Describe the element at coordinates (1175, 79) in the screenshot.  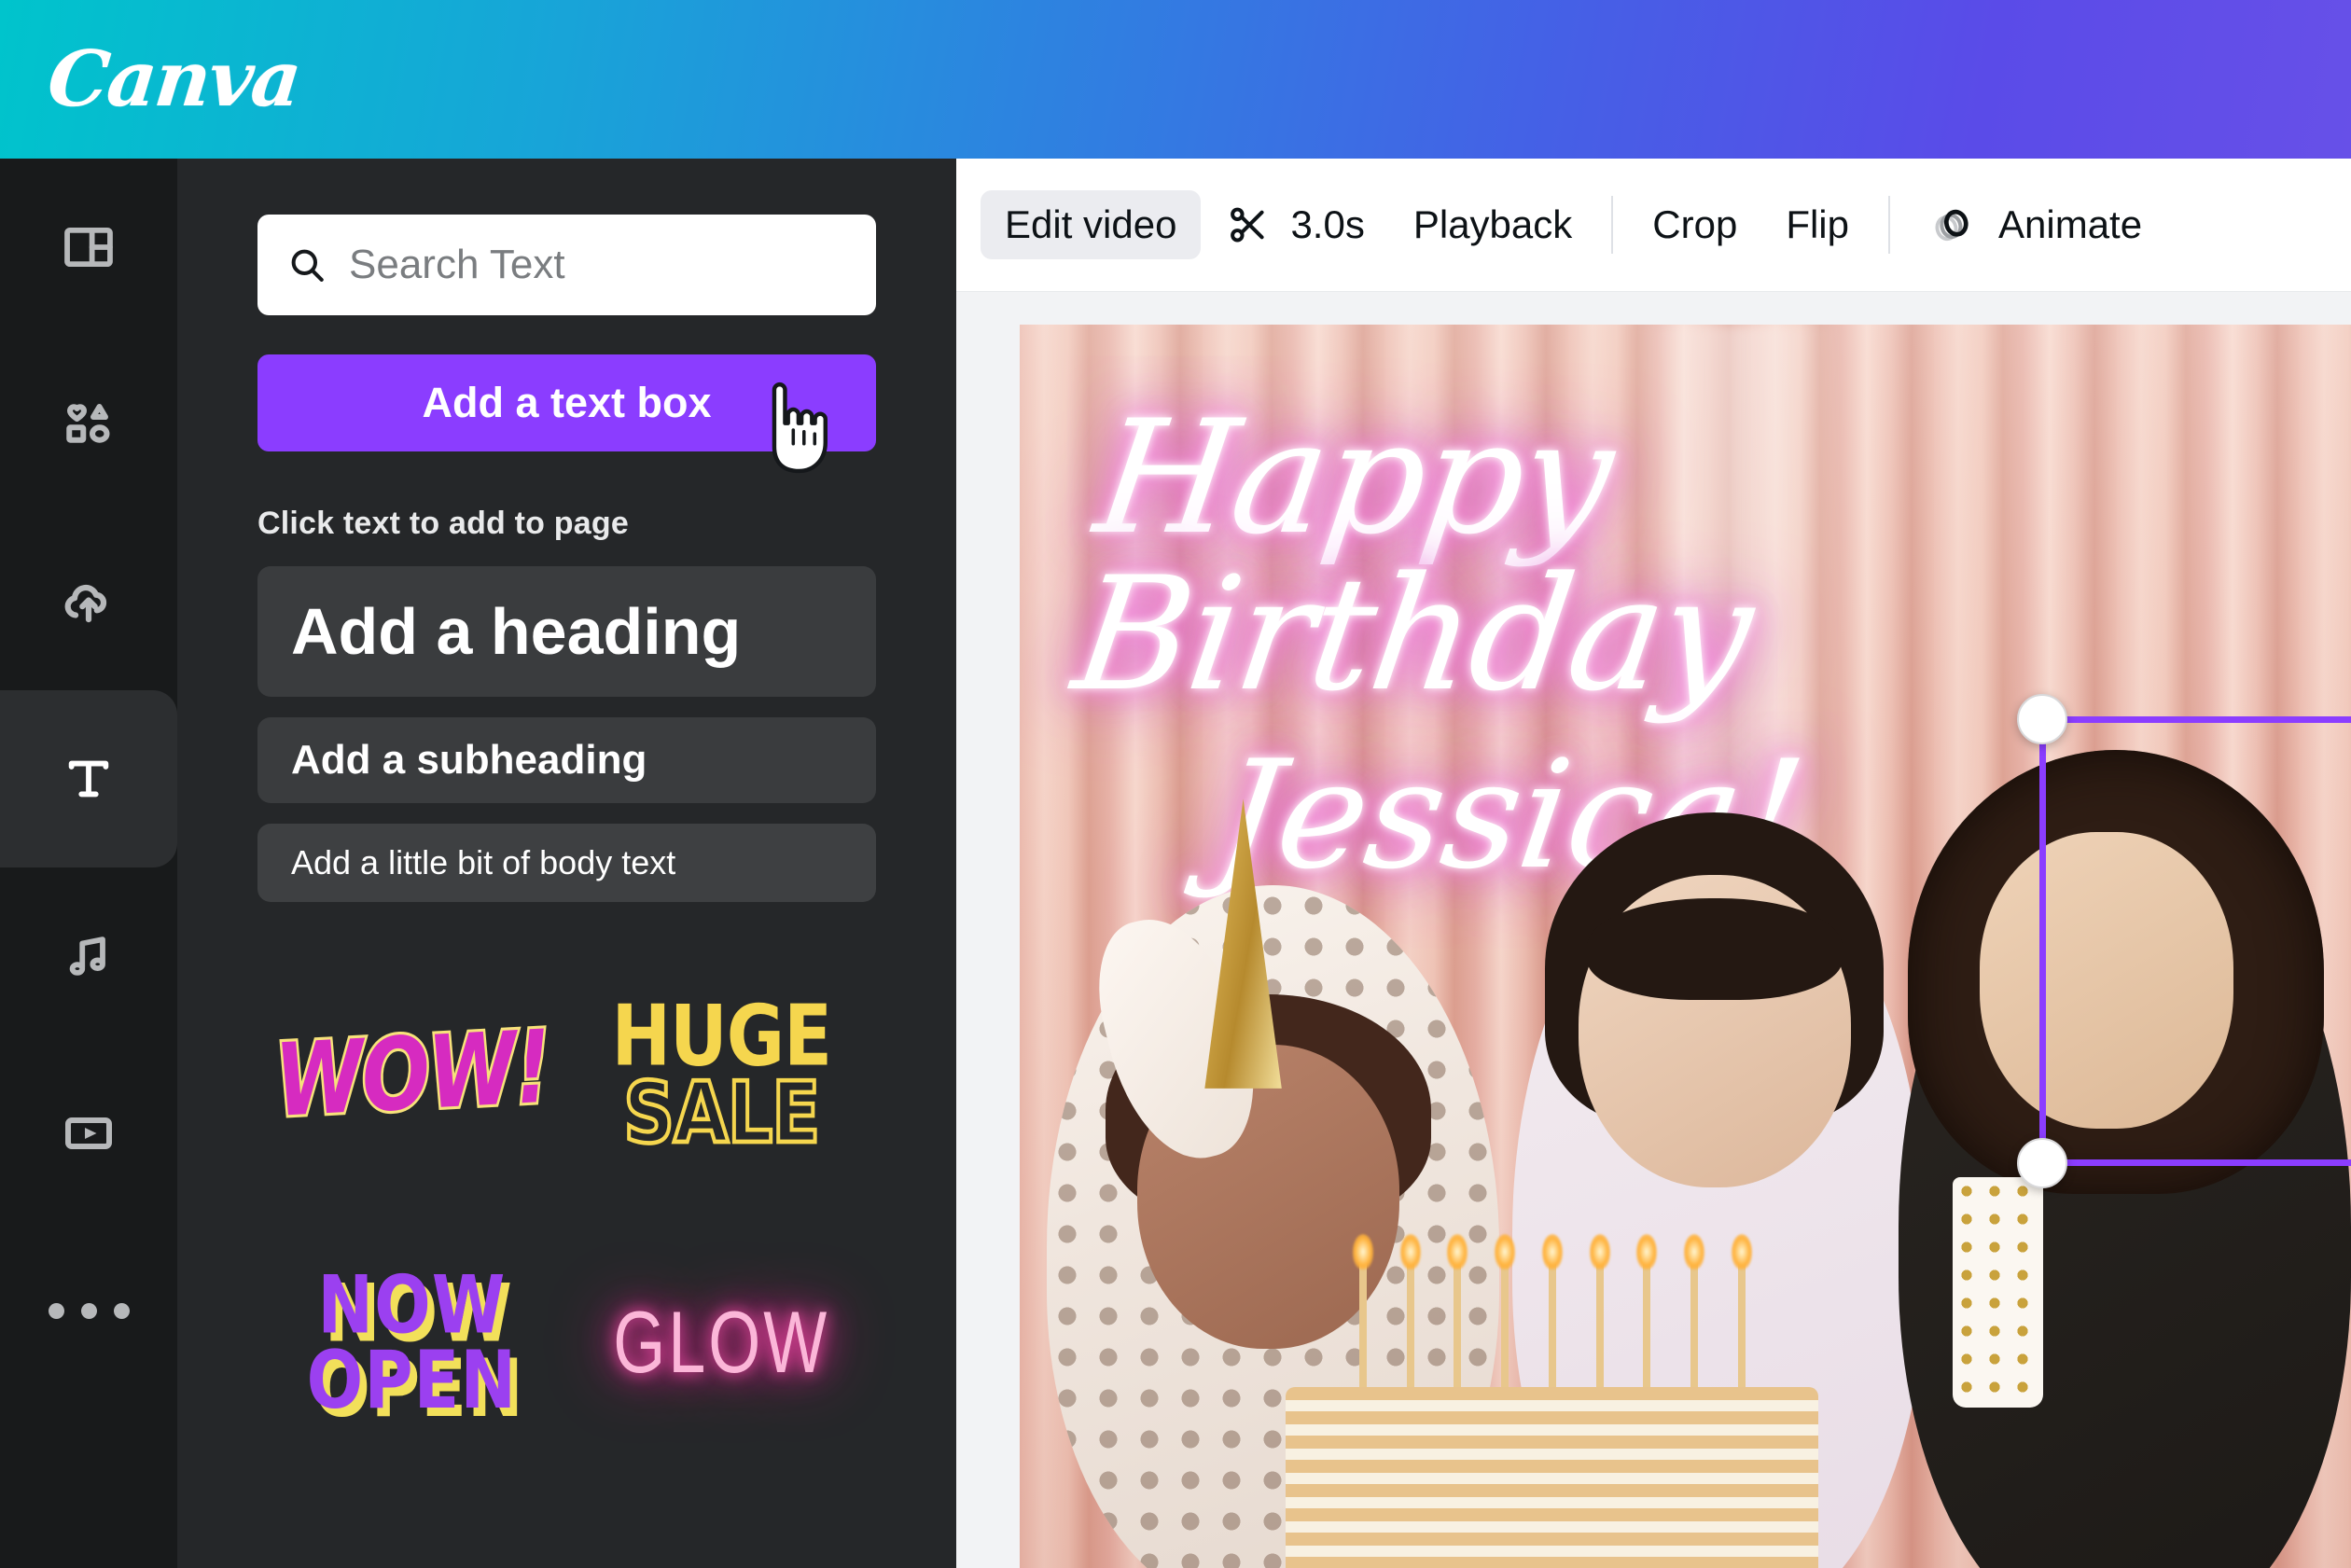
I see `app-header: Canva` at that location.